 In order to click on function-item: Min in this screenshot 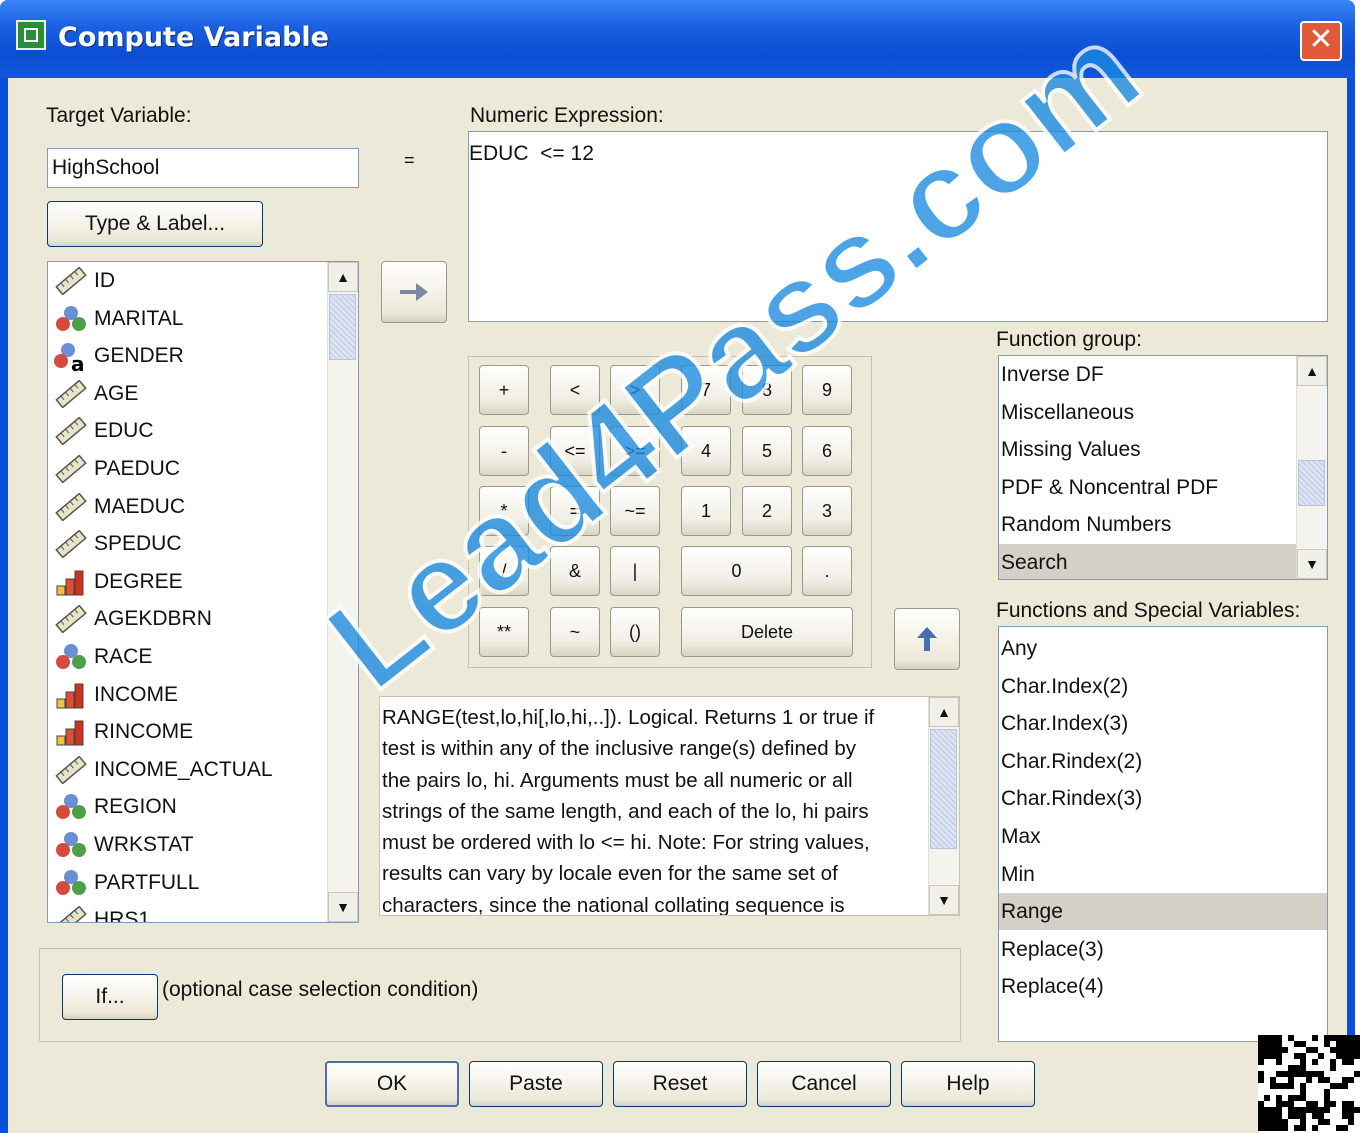, I will do `click(1163, 874)`.